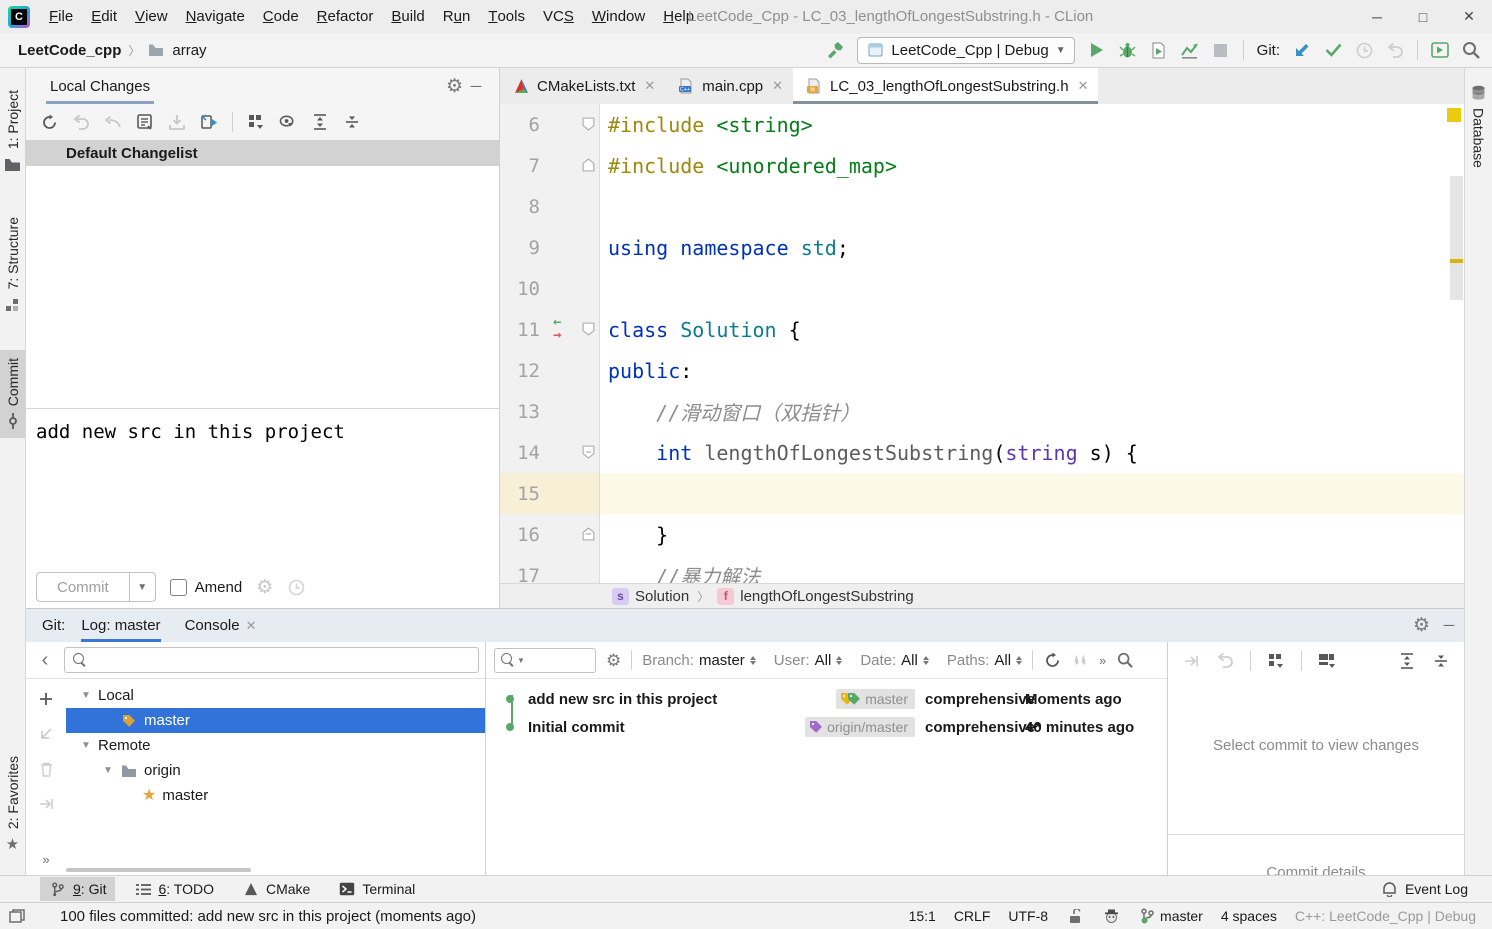 The image size is (1492, 929). Describe the element at coordinates (12, 131) in the screenshot. I see `stripe-item-1-project: 1: Project` at that location.